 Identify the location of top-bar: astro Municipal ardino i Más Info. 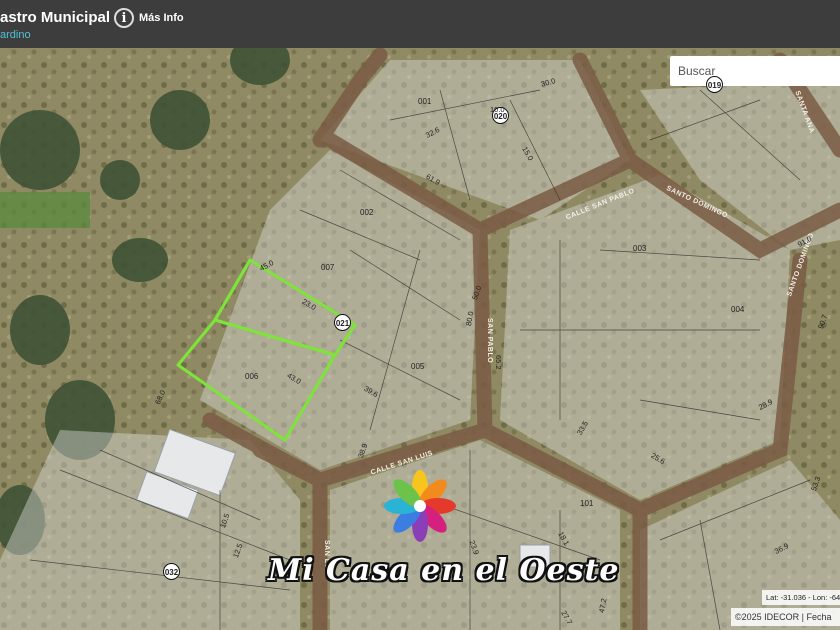
(420, 24).